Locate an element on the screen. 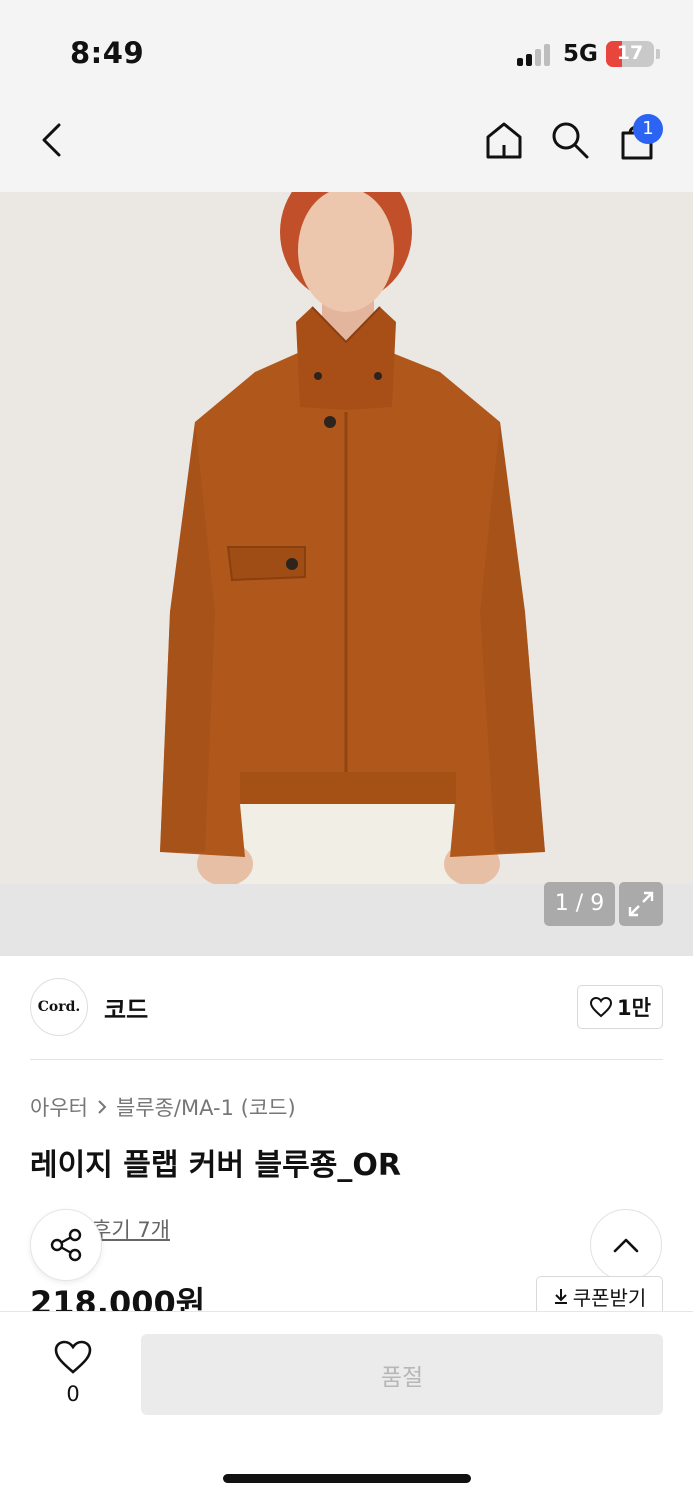 The width and height of the screenshot is (693, 1500). share-button is located at coordinates (66, 1245).